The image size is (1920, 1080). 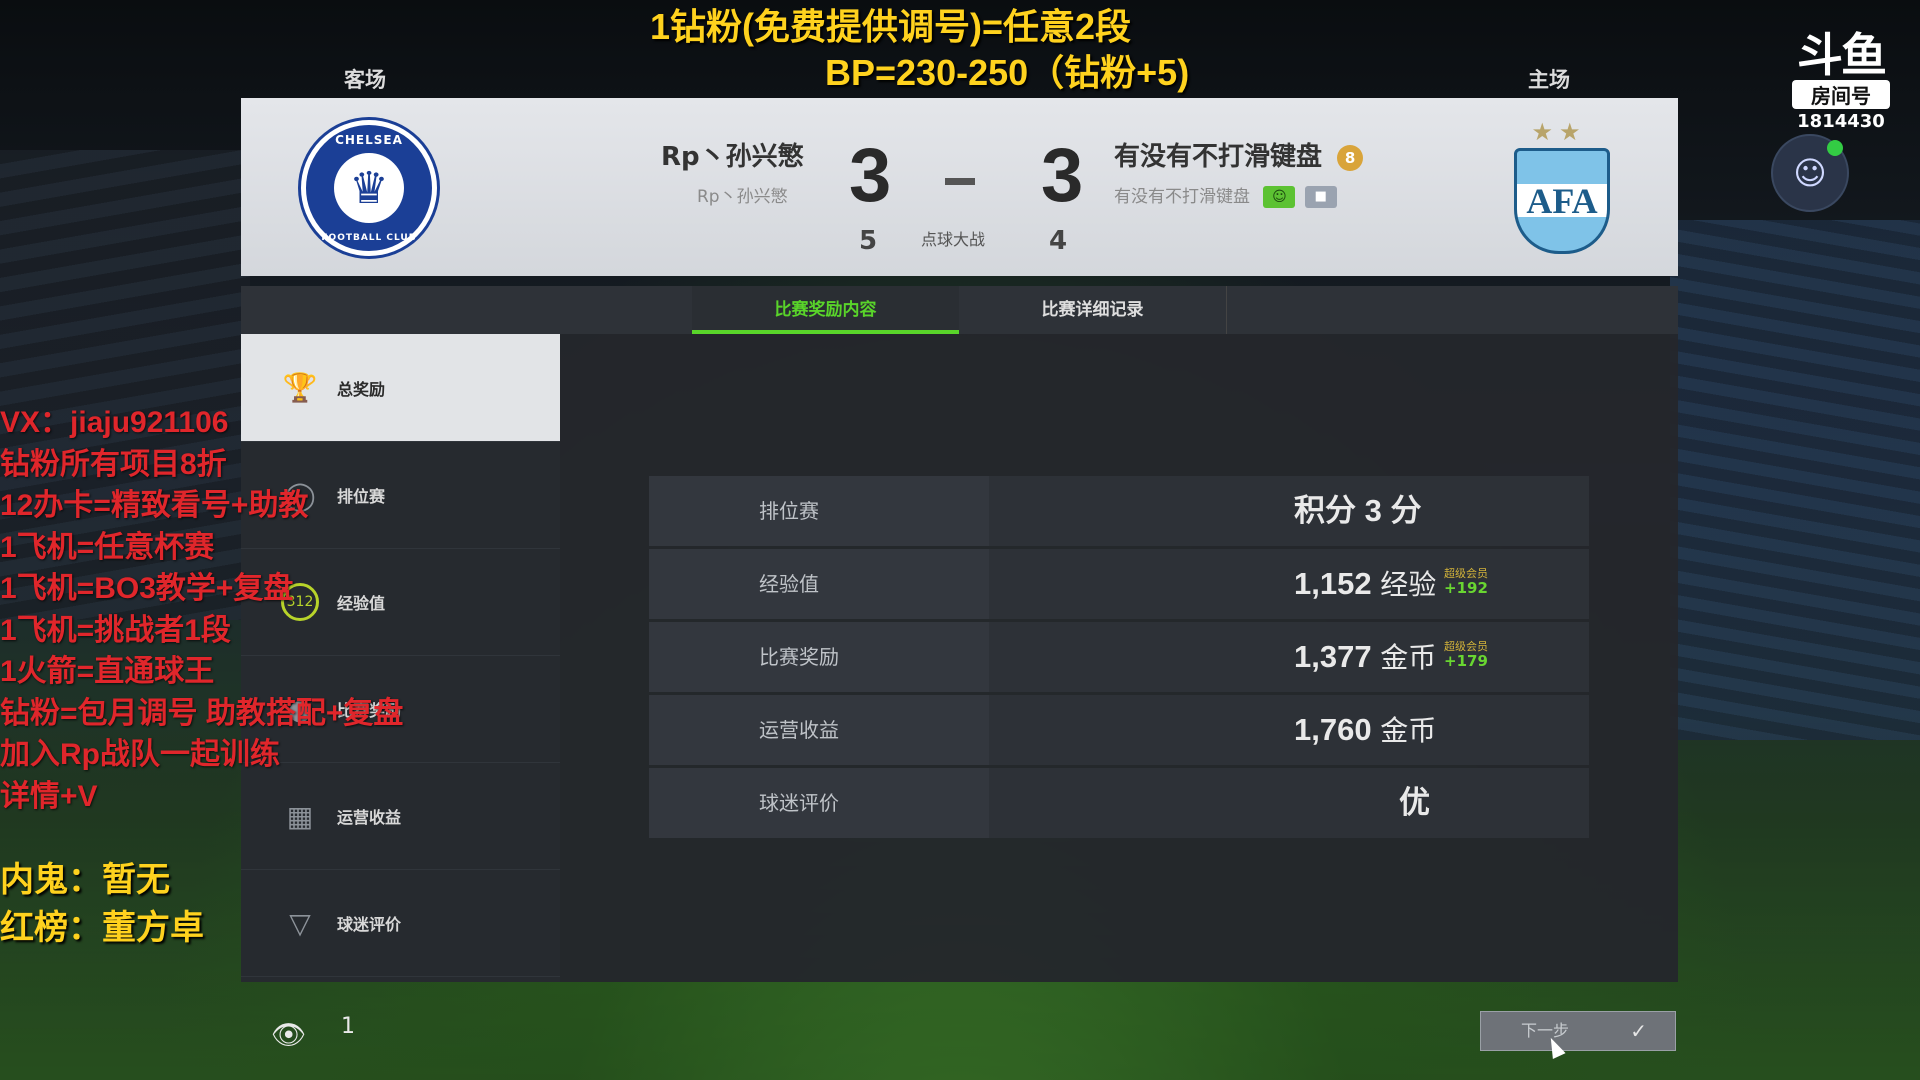 I want to click on overlay-left-line: VX：jiaju921106, so click(x=114, y=422).